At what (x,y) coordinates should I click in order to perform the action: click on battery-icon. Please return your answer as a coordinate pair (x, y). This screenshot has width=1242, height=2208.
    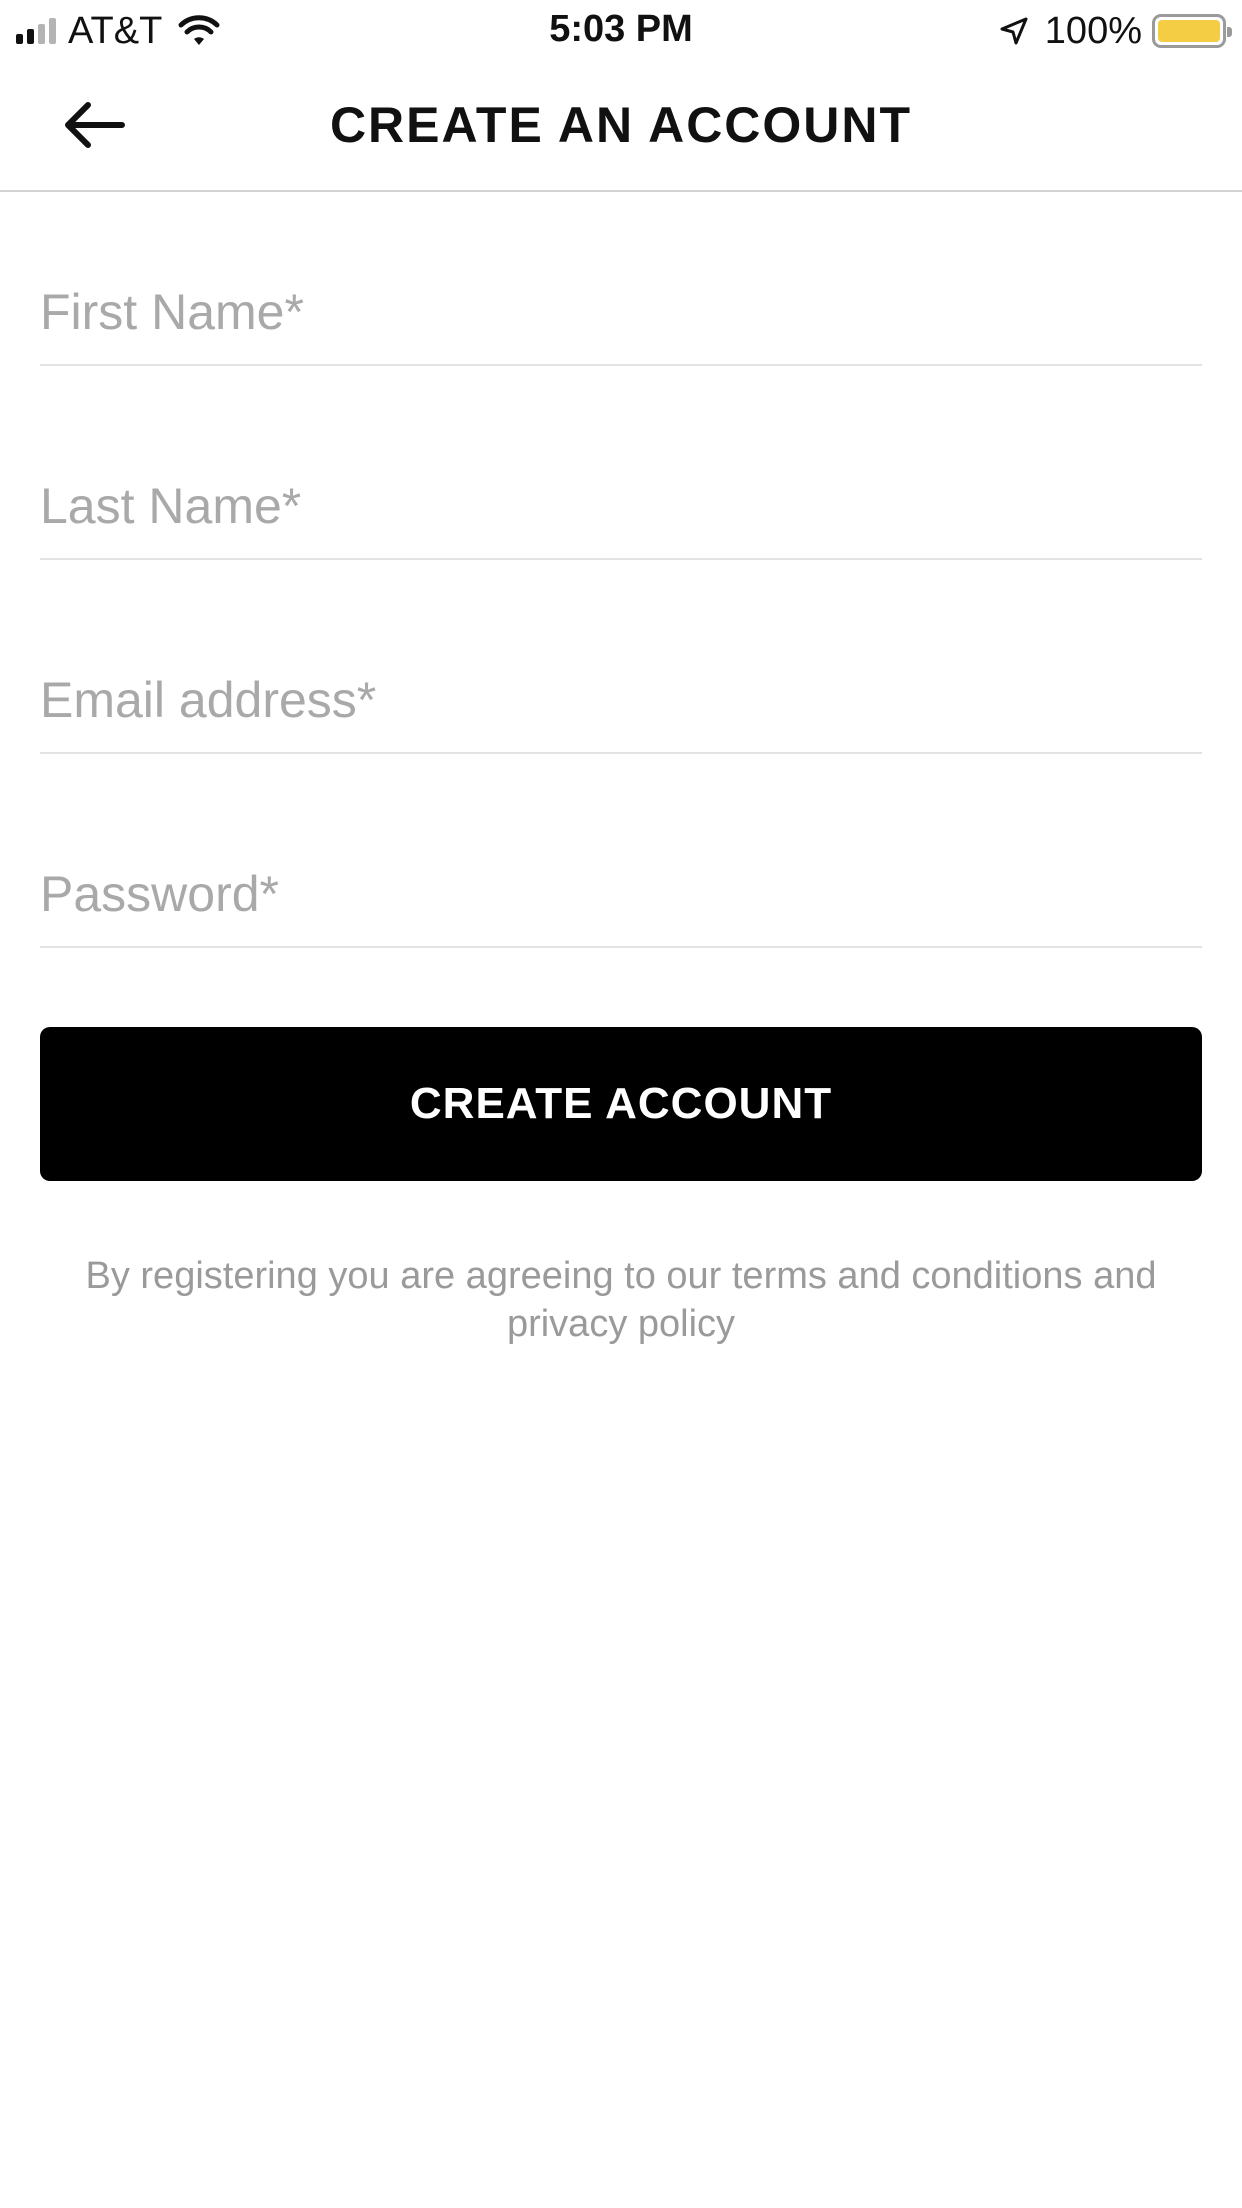
    Looking at the image, I should click on (1192, 31).